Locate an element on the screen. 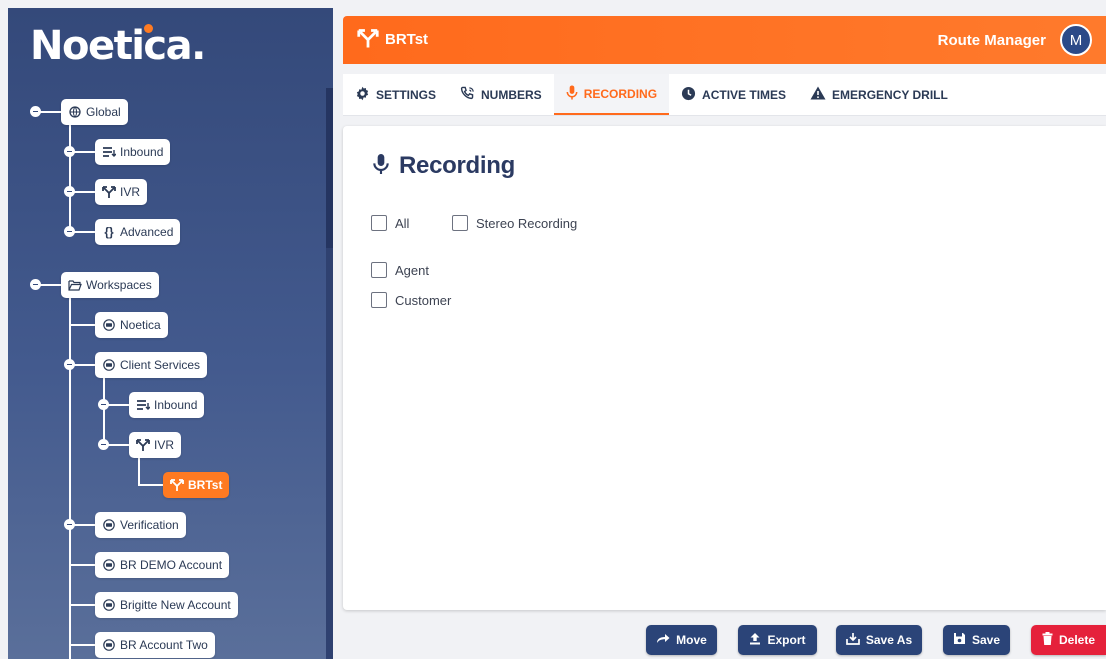  tree-node-label: Workspaces is located at coordinates (119, 285).